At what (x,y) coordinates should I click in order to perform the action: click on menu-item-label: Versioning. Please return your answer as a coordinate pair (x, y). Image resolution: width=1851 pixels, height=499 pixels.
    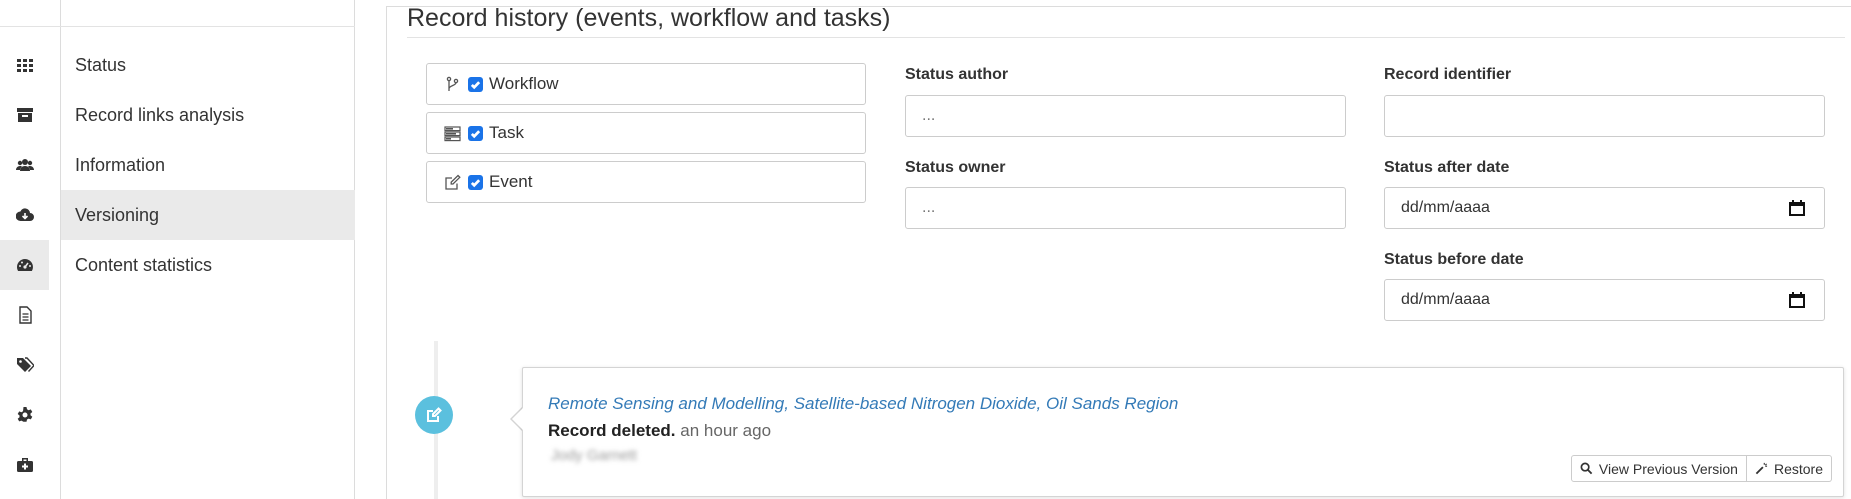
    Looking at the image, I should click on (117, 214).